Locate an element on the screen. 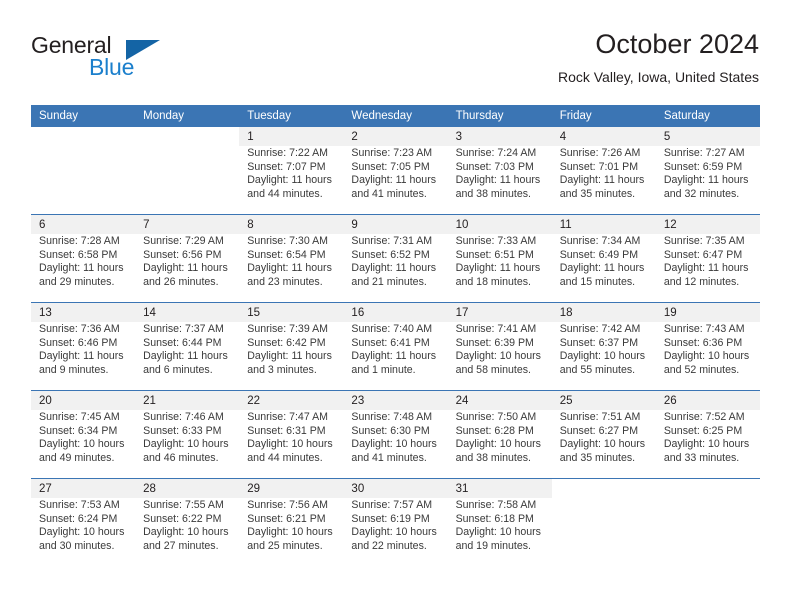 The image size is (792, 612). day-number-cell: 5 is located at coordinates (707, 136).